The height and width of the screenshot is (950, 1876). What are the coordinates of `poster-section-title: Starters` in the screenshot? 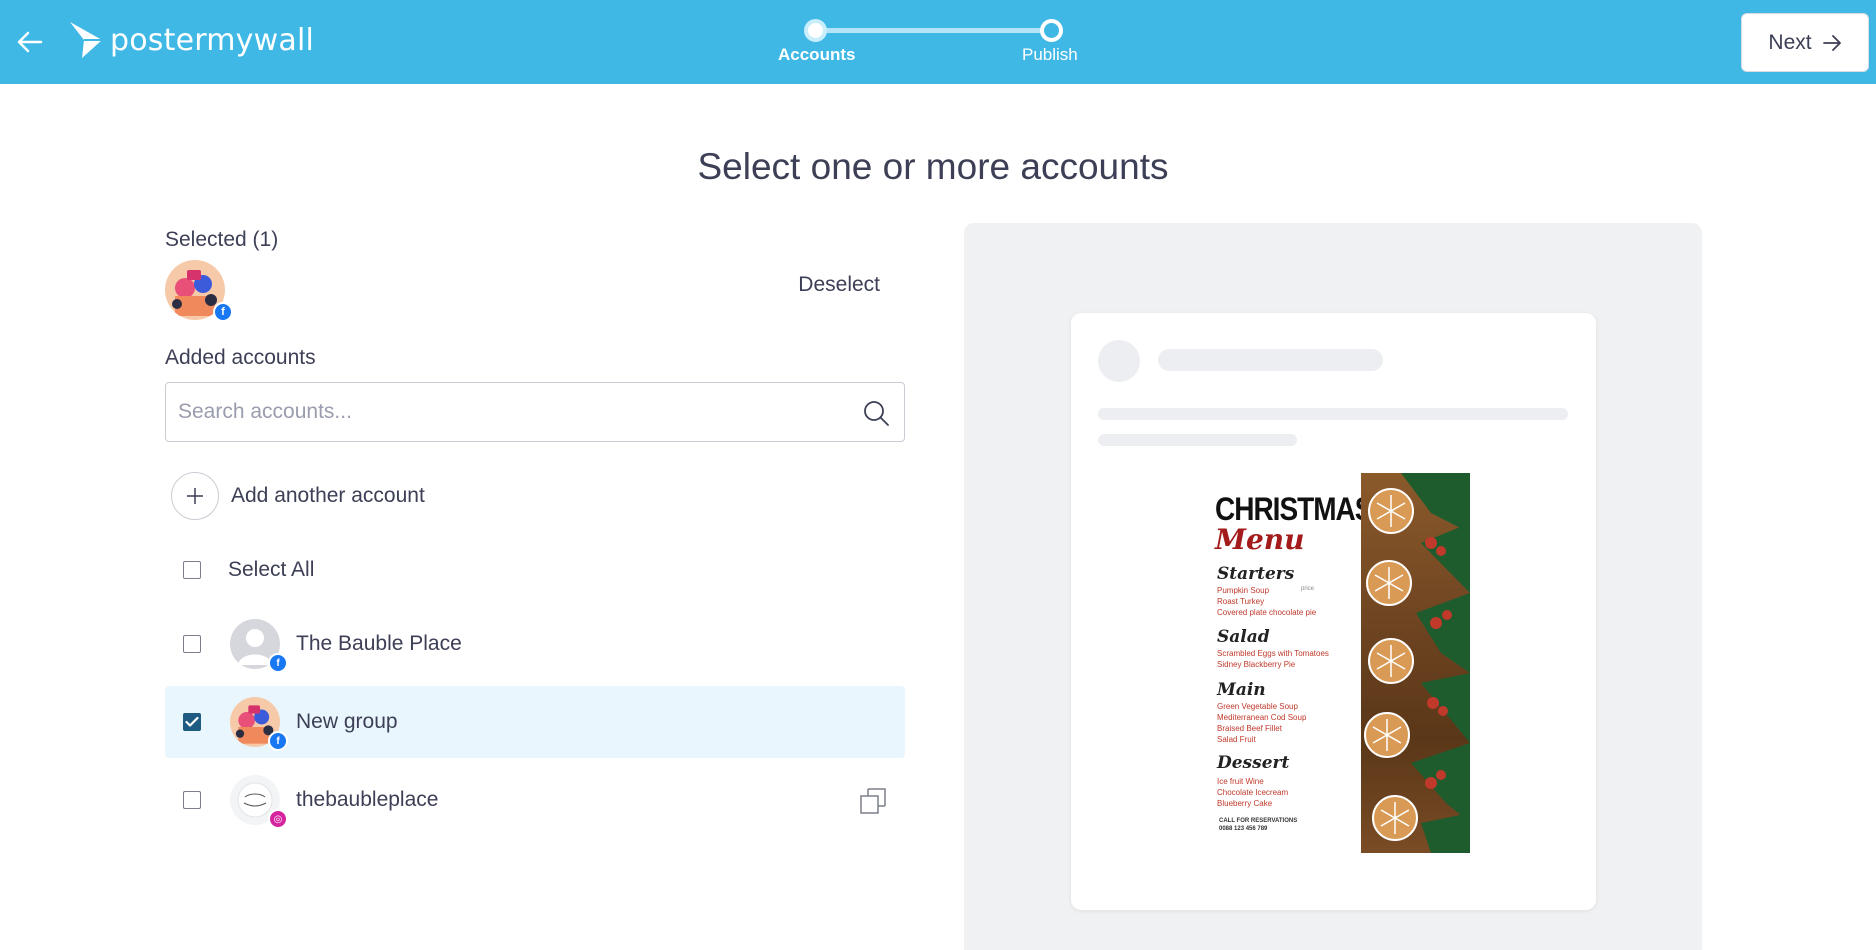 It's located at (1256, 574).